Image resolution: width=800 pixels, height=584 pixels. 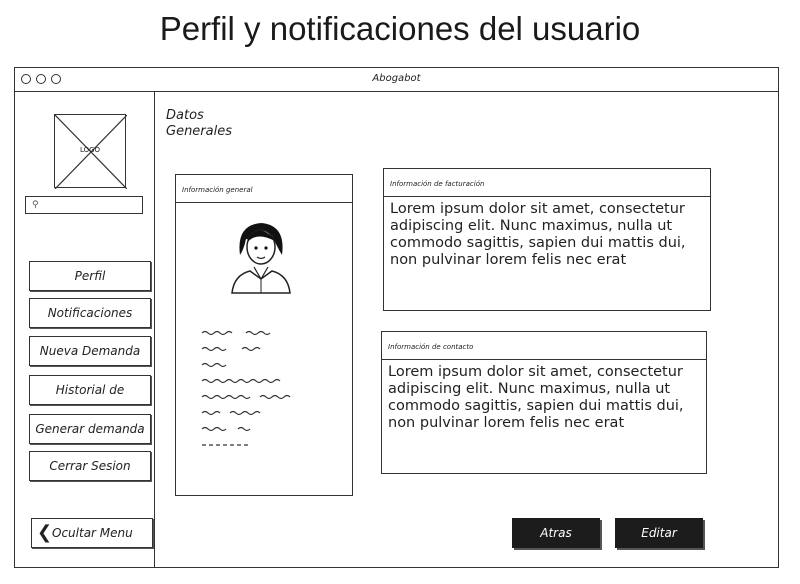 What do you see at coordinates (260, 392) in the screenshot?
I see `placeholder-text-lines` at bounding box center [260, 392].